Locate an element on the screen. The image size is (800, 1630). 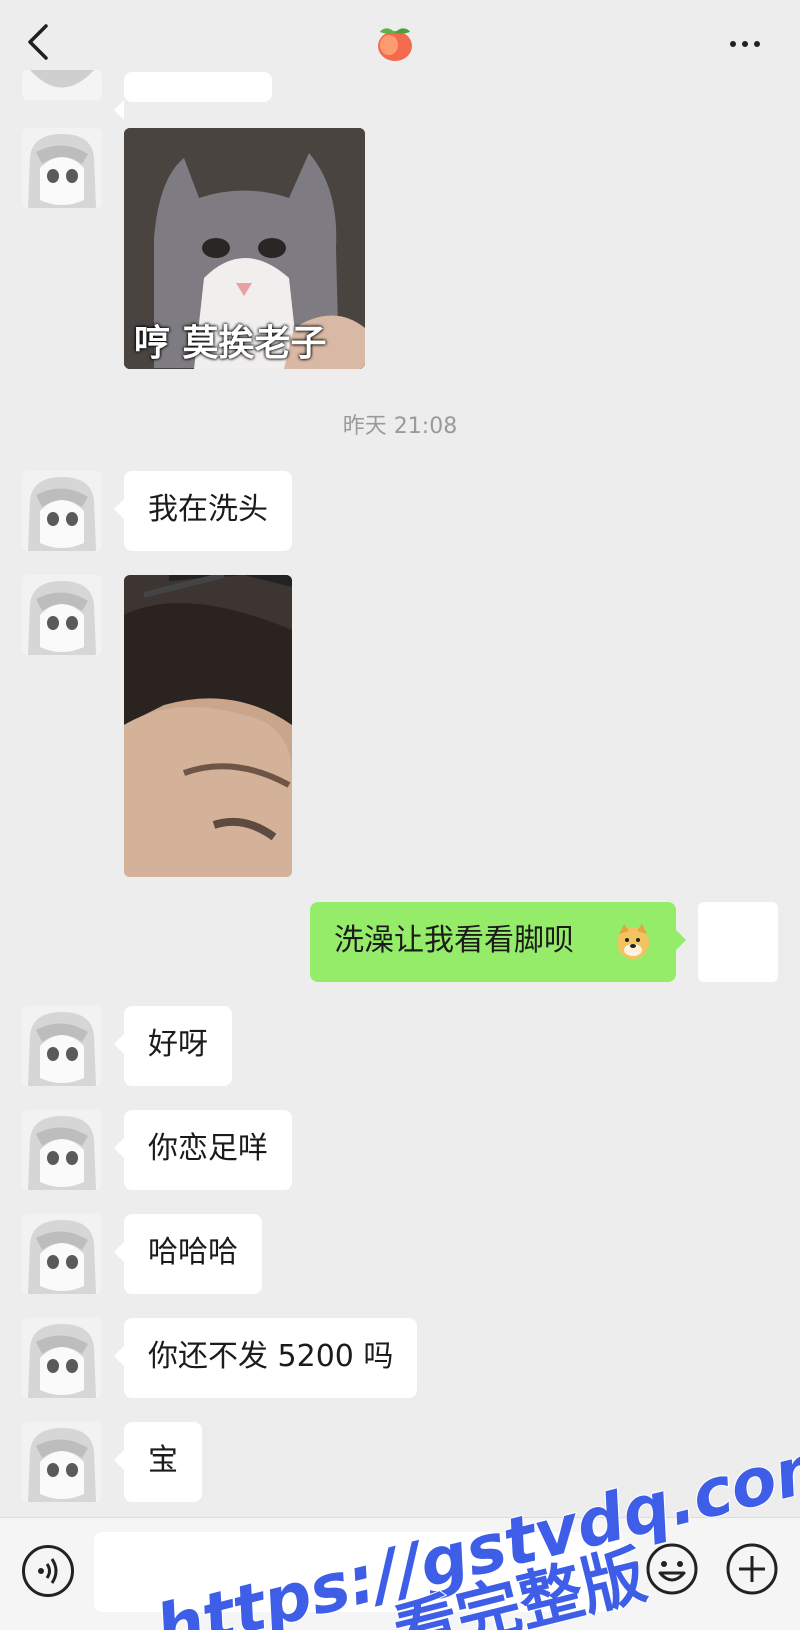
message-bubble: 好呀 is located at coordinates (173, 1046).